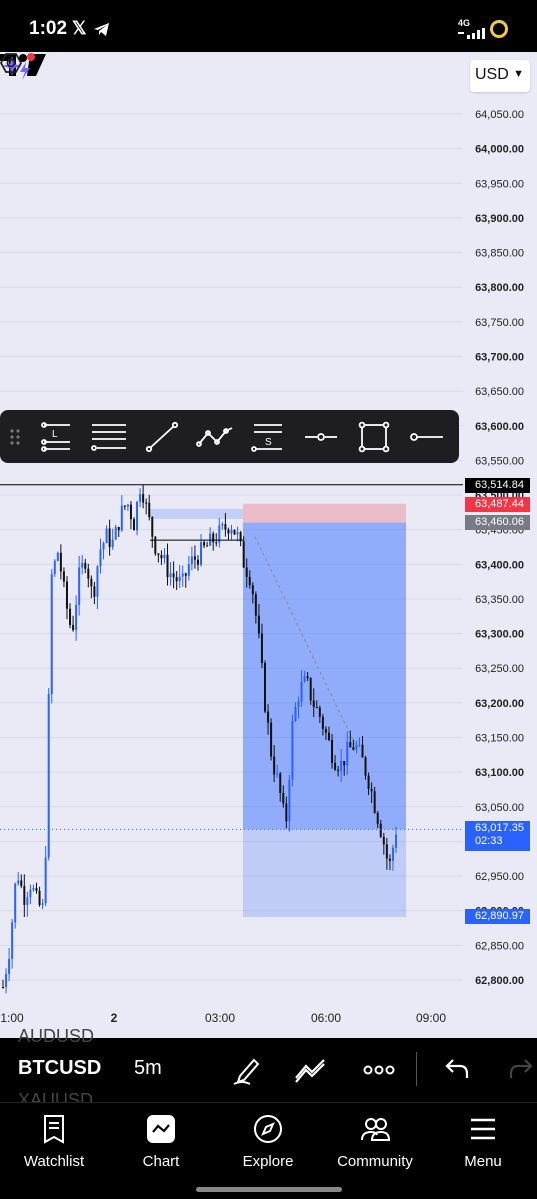  Describe the element at coordinates (59, 1068) in the screenshot. I see `symbol-label: BTCUSD` at that location.